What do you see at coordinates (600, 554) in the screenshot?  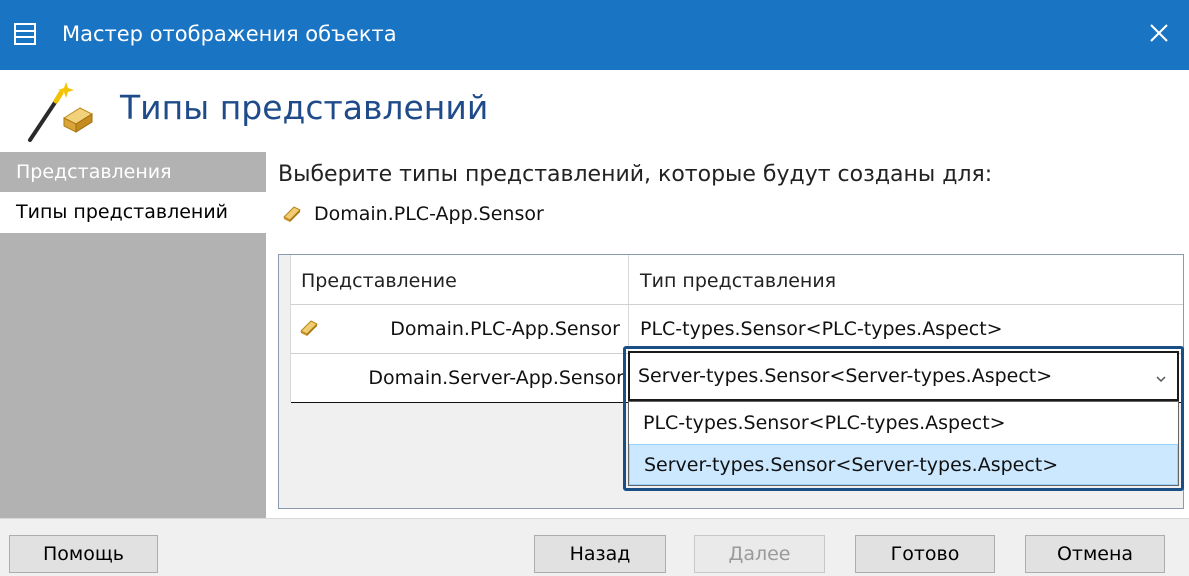 I see `back-button: Назад` at bounding box center [600, 554].